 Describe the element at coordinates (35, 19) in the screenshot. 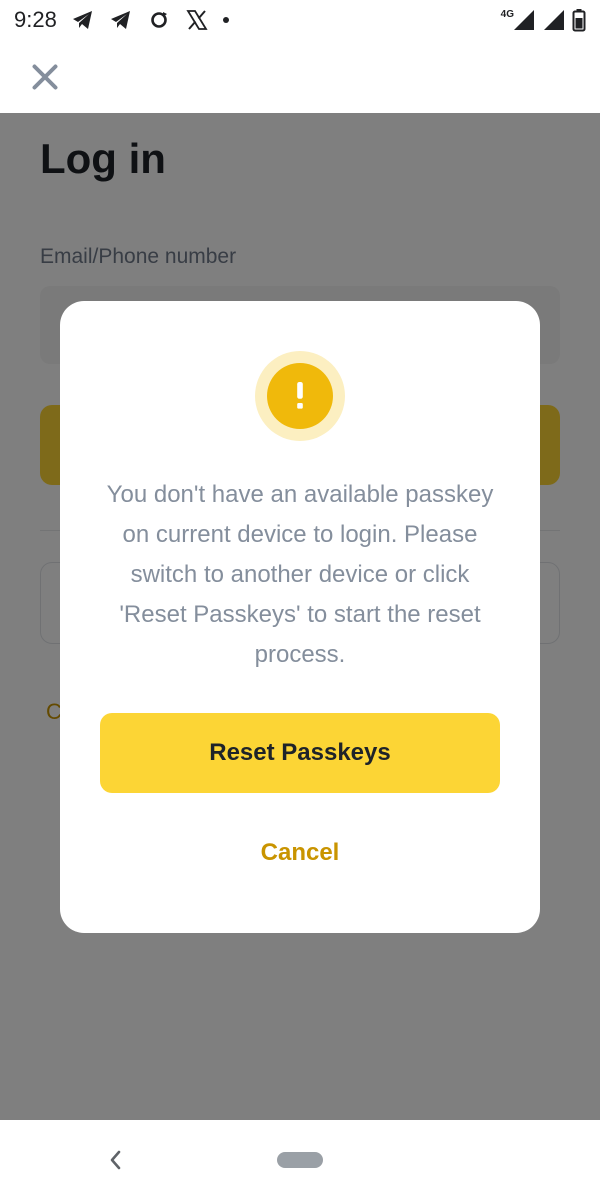

I see `status-time: 9:28` at that location.